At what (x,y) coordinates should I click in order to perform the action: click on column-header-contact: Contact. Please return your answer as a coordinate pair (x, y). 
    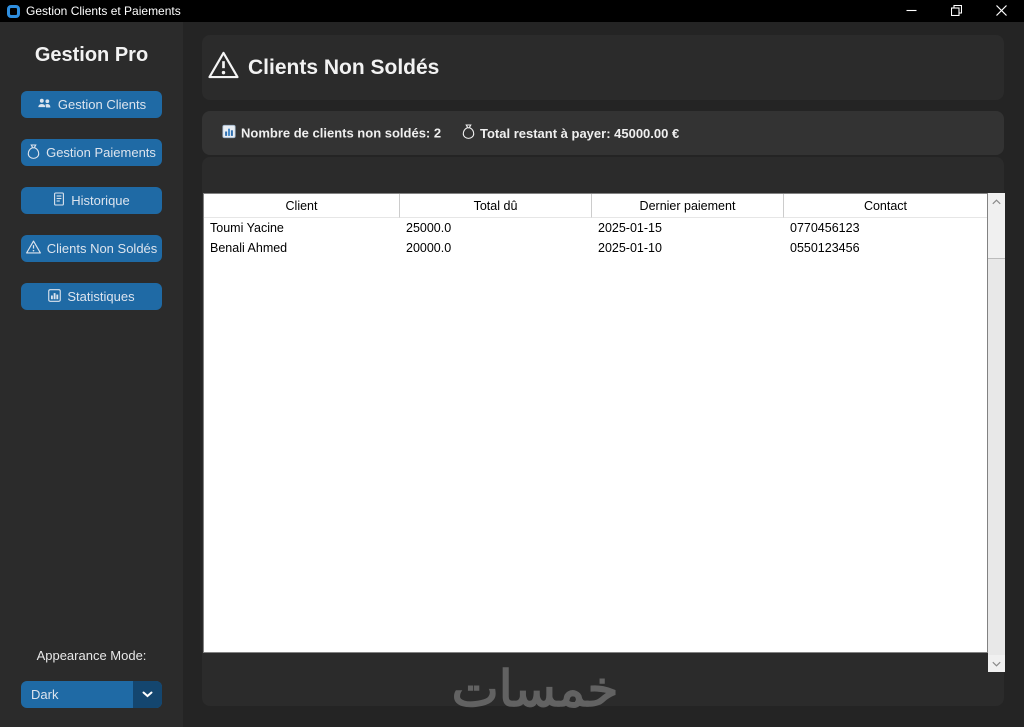
    Looking at the image, I should click on (885, 206).